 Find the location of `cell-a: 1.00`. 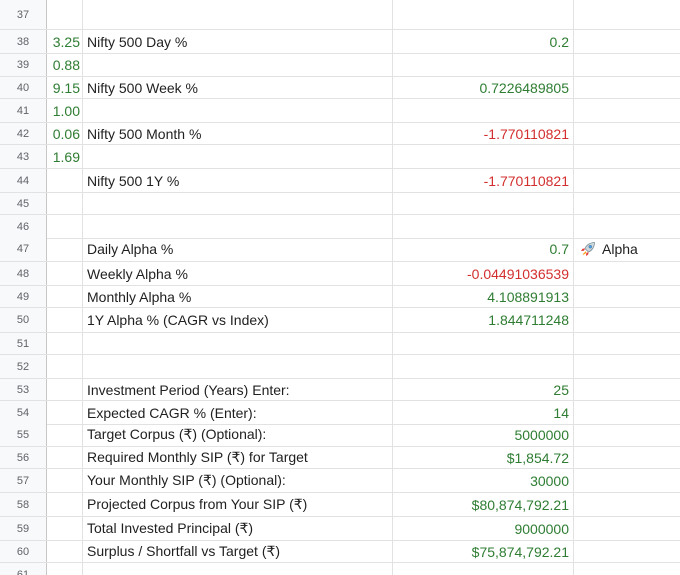

cell-a: 1.00 is located at coordinates (65, 110).